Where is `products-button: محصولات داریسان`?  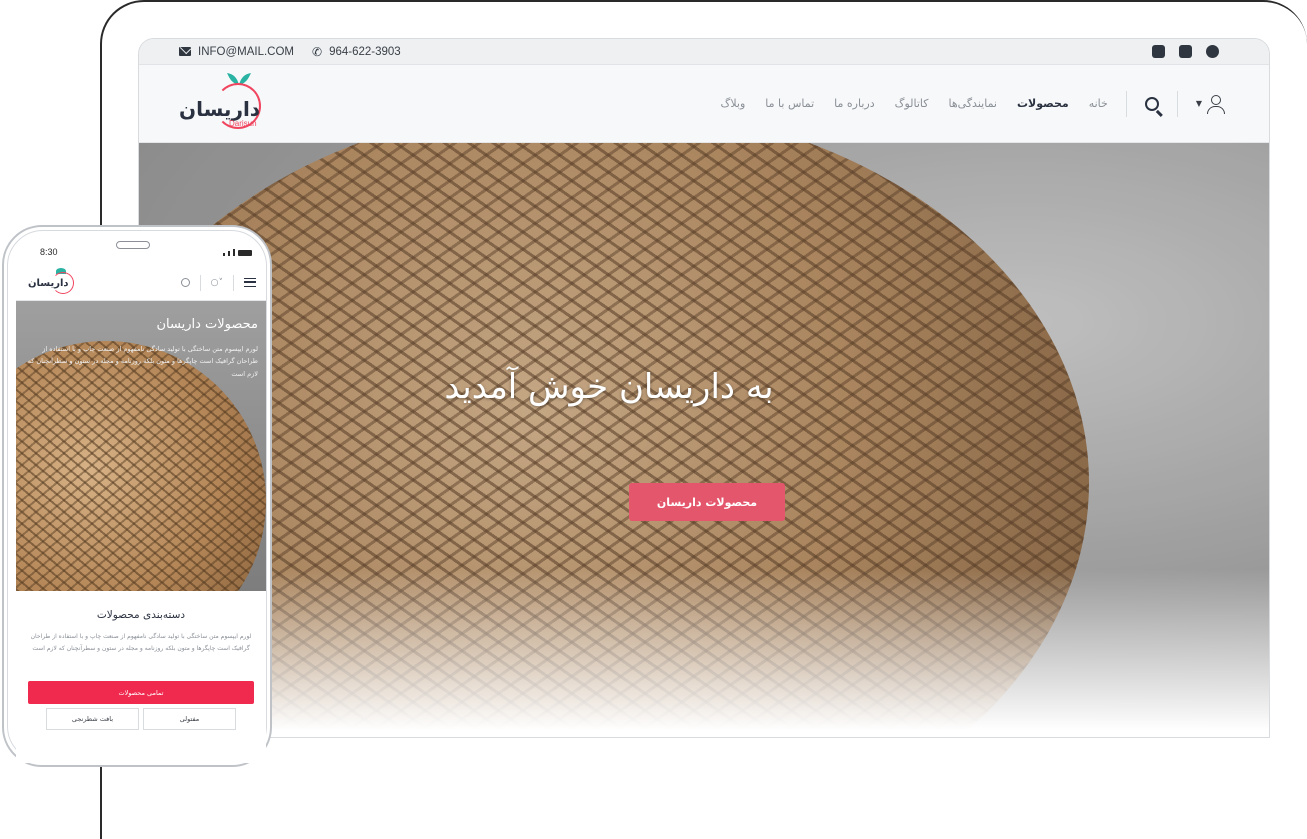
products-button: محصولات داریسان is located at coordinates (707, 502).